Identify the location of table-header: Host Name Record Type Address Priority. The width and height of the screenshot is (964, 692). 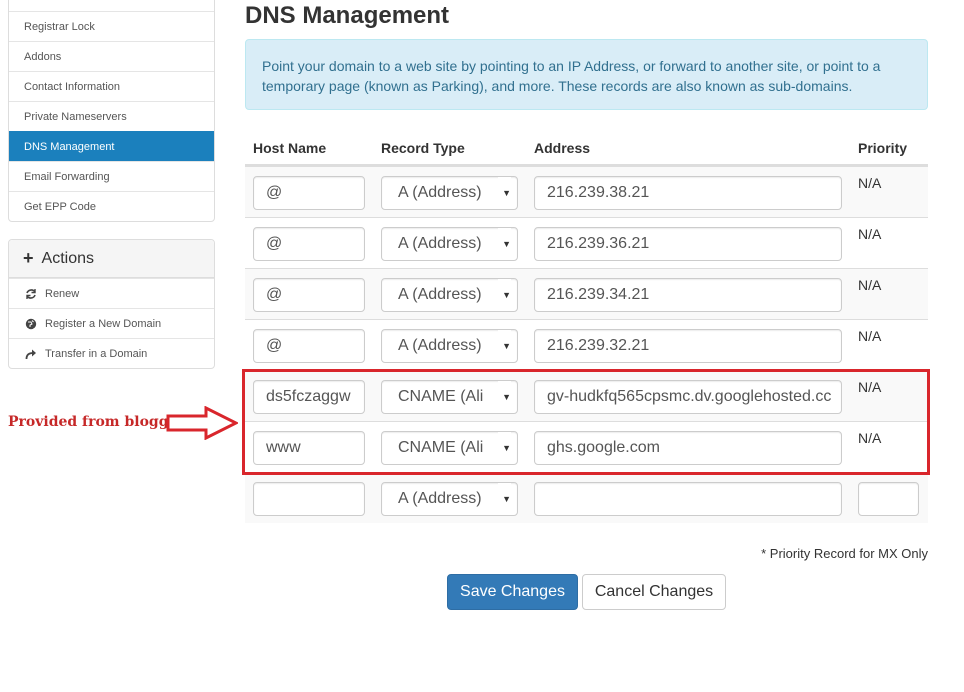
(586, 147).